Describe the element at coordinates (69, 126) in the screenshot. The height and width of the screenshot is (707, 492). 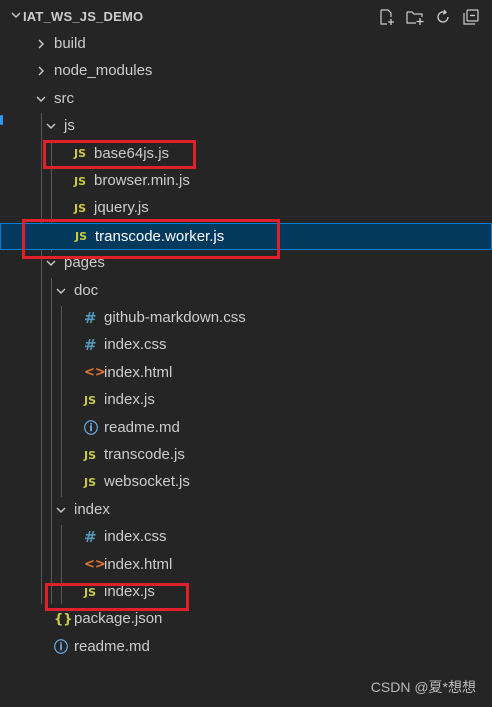
I see `tree-item-label: js` at that location.